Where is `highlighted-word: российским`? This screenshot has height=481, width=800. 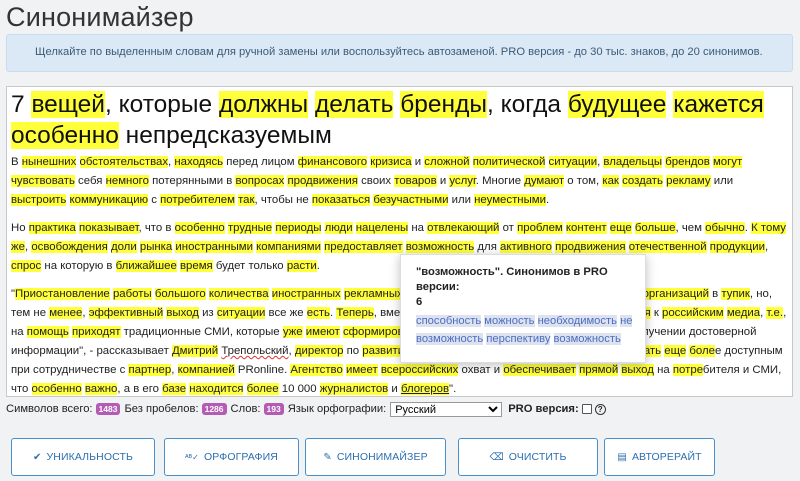
highlighted-word: российским is located at coordinates (692, 313).